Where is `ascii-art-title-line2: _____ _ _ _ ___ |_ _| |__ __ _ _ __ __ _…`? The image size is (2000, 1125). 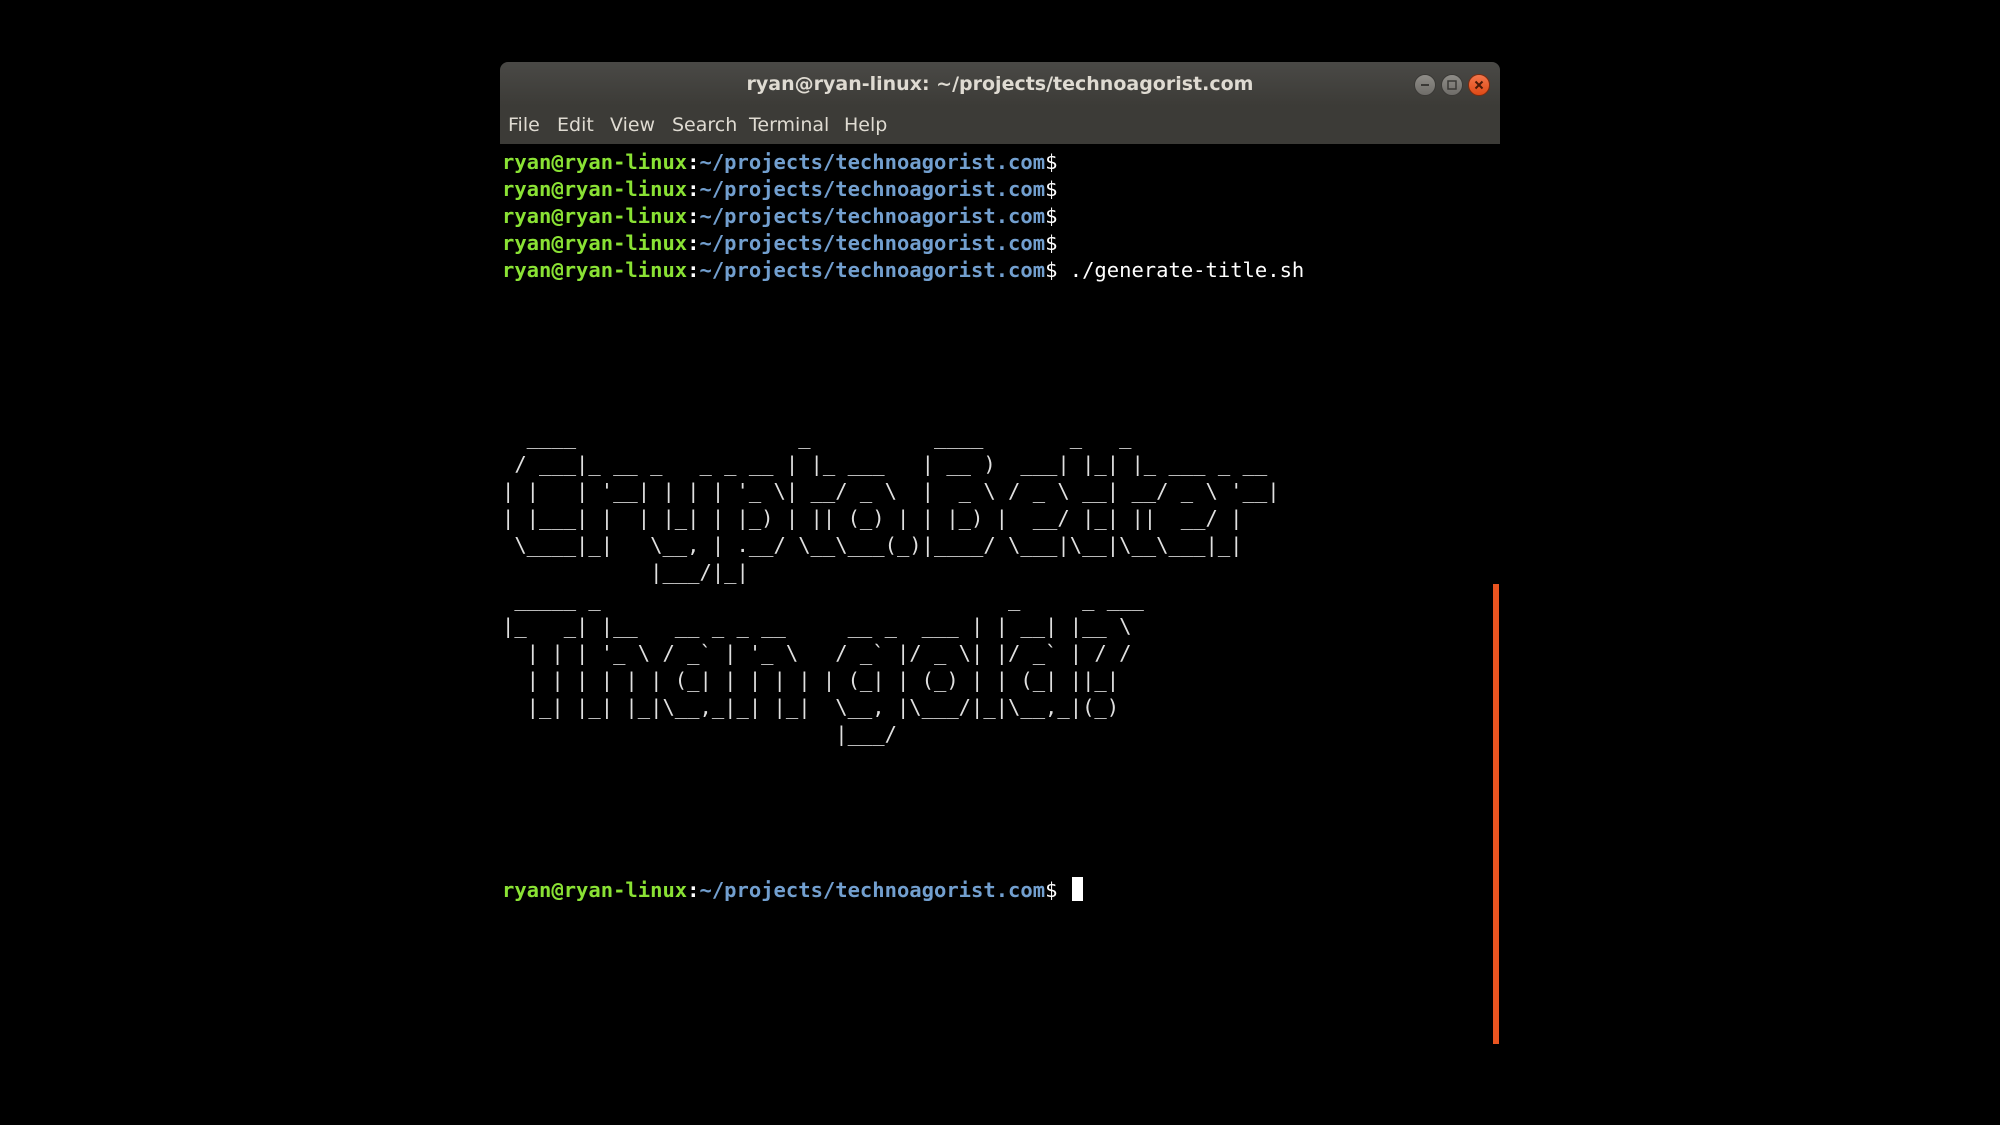 ascii-art-title-line2: _____ _ _ _ ___ |_ _| |__ __ _ _ __ __ _… is located at coordinates (823, 666).